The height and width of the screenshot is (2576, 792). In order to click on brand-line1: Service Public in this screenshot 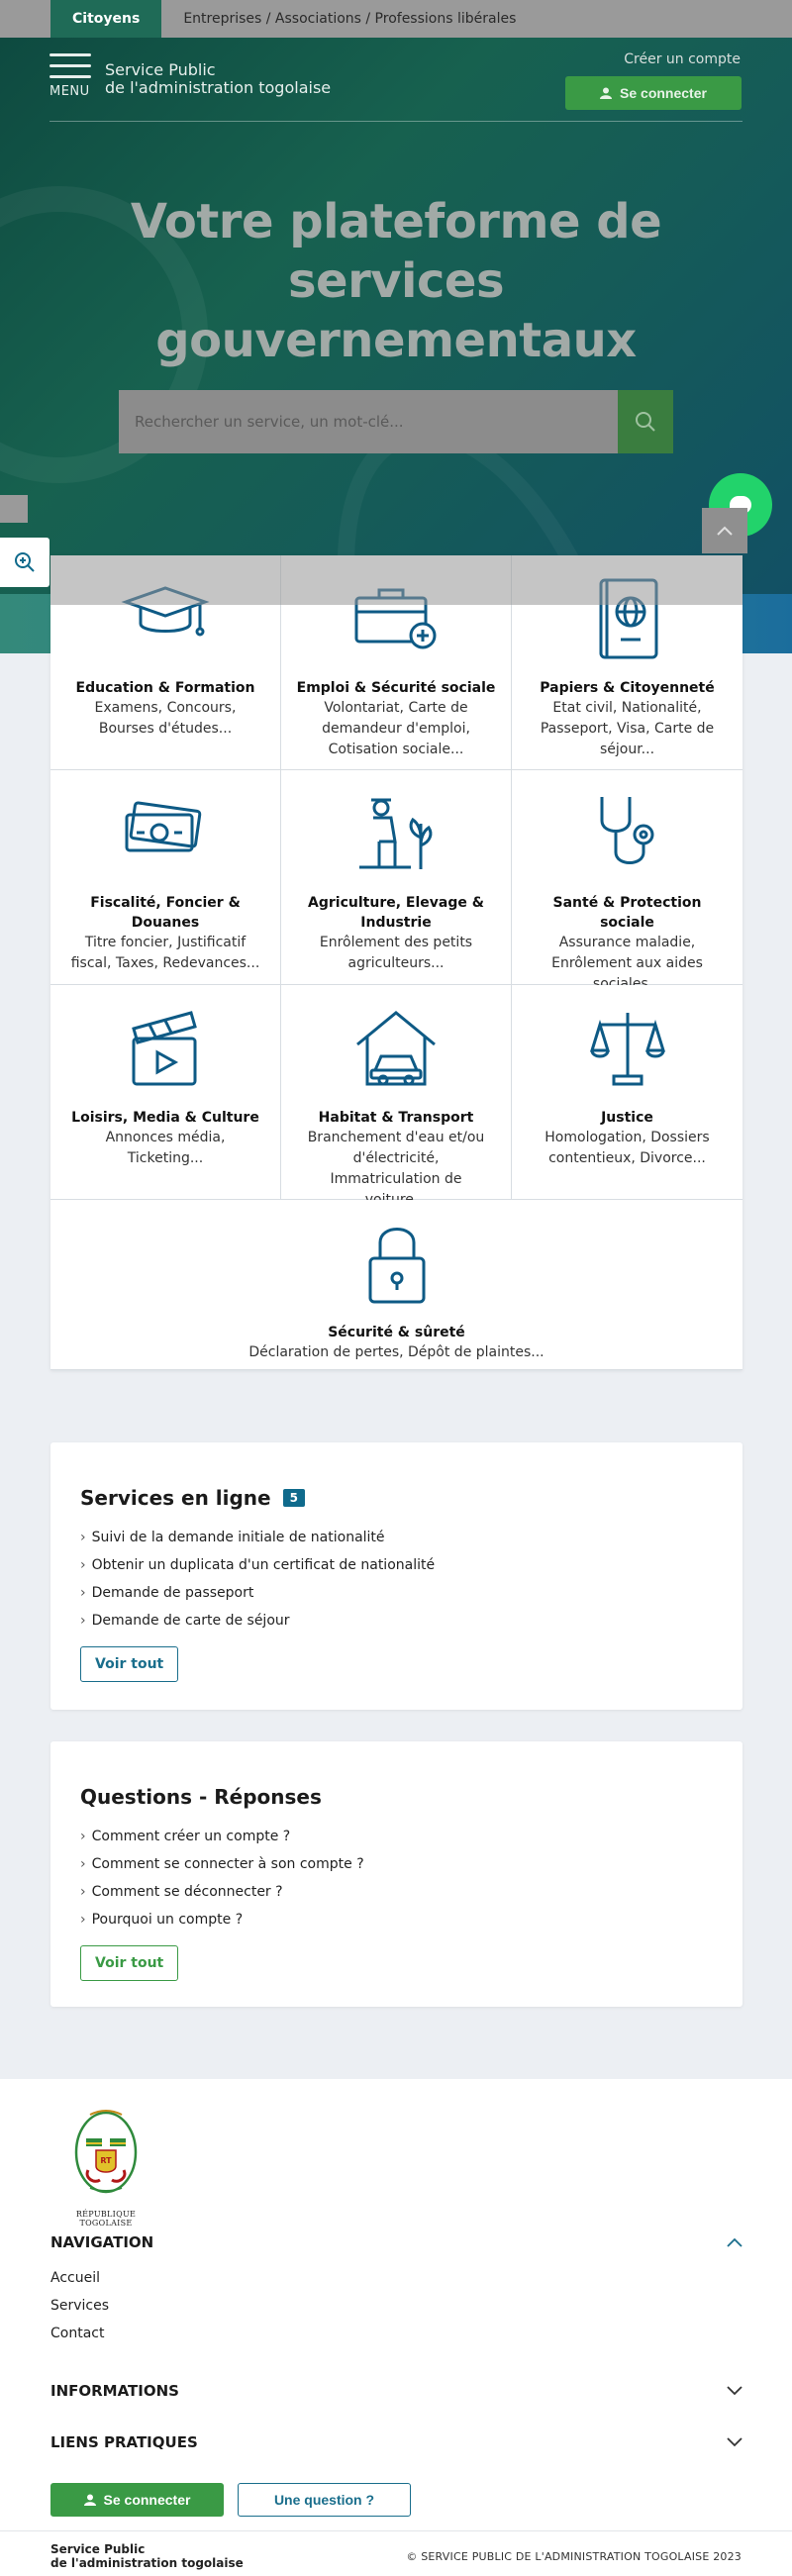, I will do `click(160, 70)`.